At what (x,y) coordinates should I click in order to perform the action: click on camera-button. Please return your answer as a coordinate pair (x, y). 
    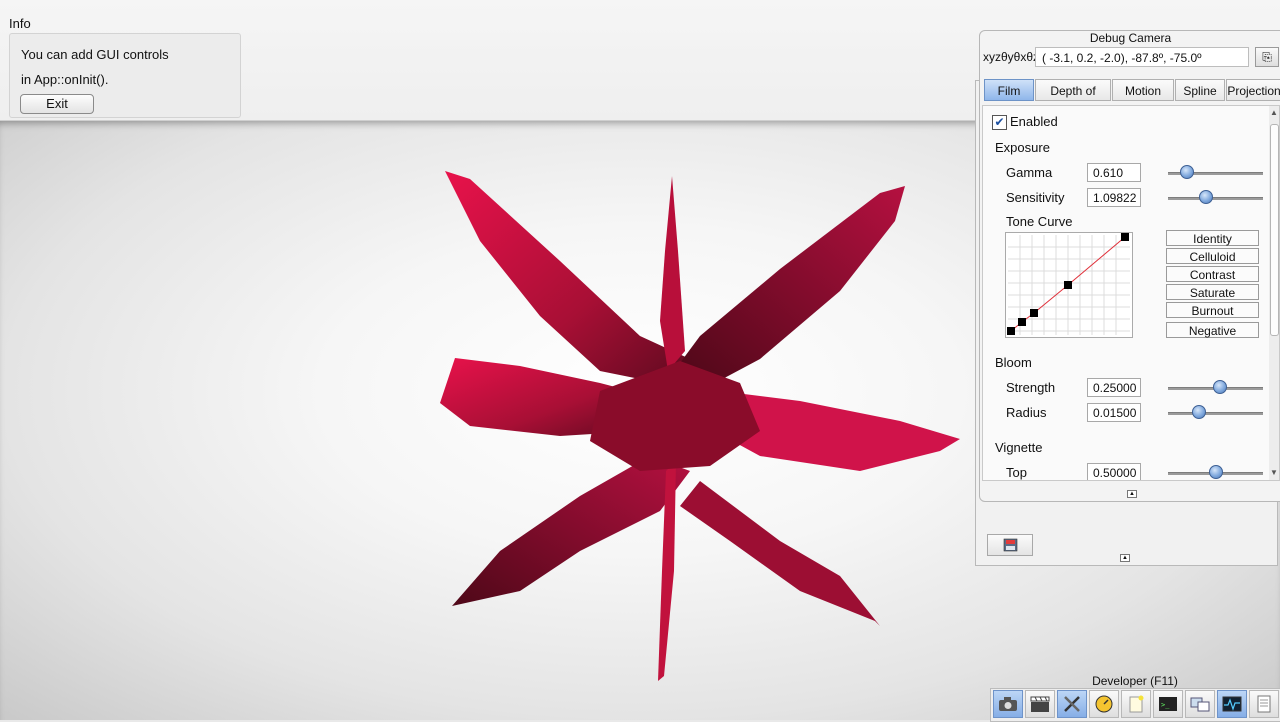
    Looking at the image, I should click on (1008, 704).